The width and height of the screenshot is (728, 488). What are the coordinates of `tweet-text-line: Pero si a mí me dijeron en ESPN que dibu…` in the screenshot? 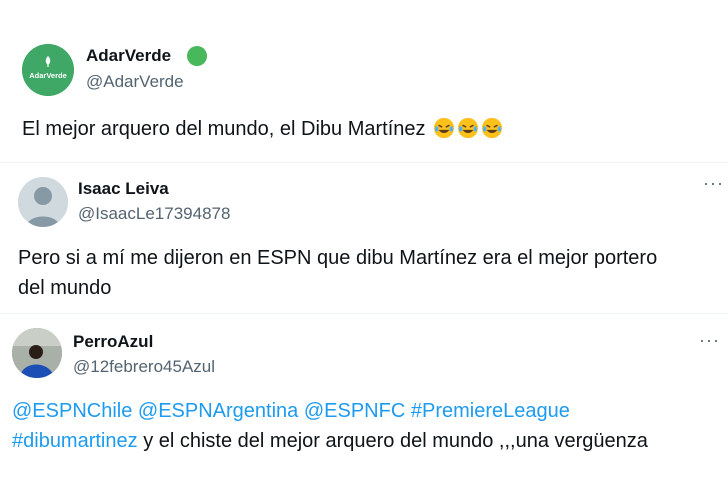 It's located at (338, 258).